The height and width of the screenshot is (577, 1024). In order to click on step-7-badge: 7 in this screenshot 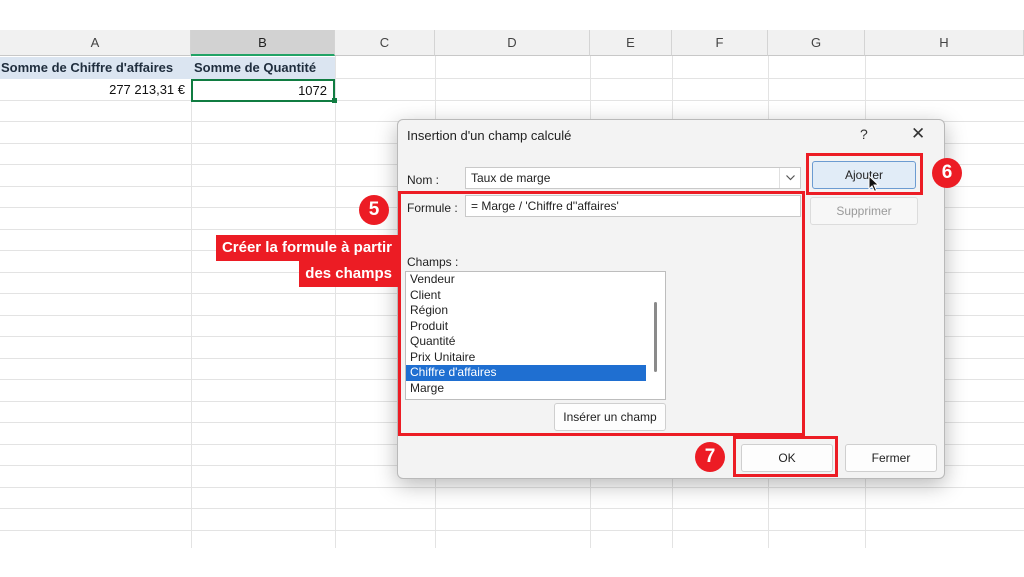, I will do `click(710, 457)`.